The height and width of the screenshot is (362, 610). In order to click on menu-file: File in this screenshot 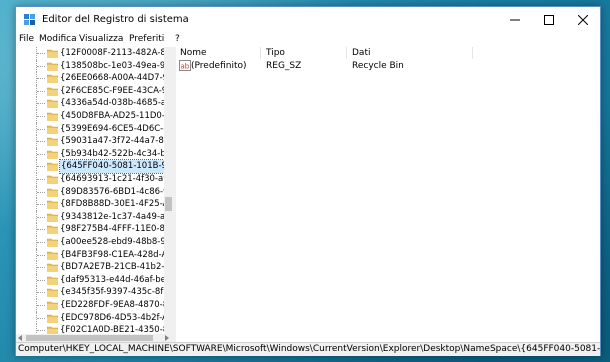, I will do `click(26, 39)`.